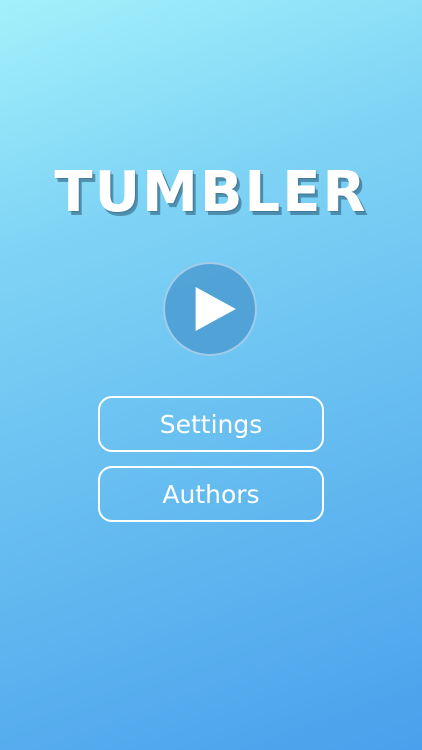 The image size is (422, 750). I want to click on play-icon, so click(215, 309).